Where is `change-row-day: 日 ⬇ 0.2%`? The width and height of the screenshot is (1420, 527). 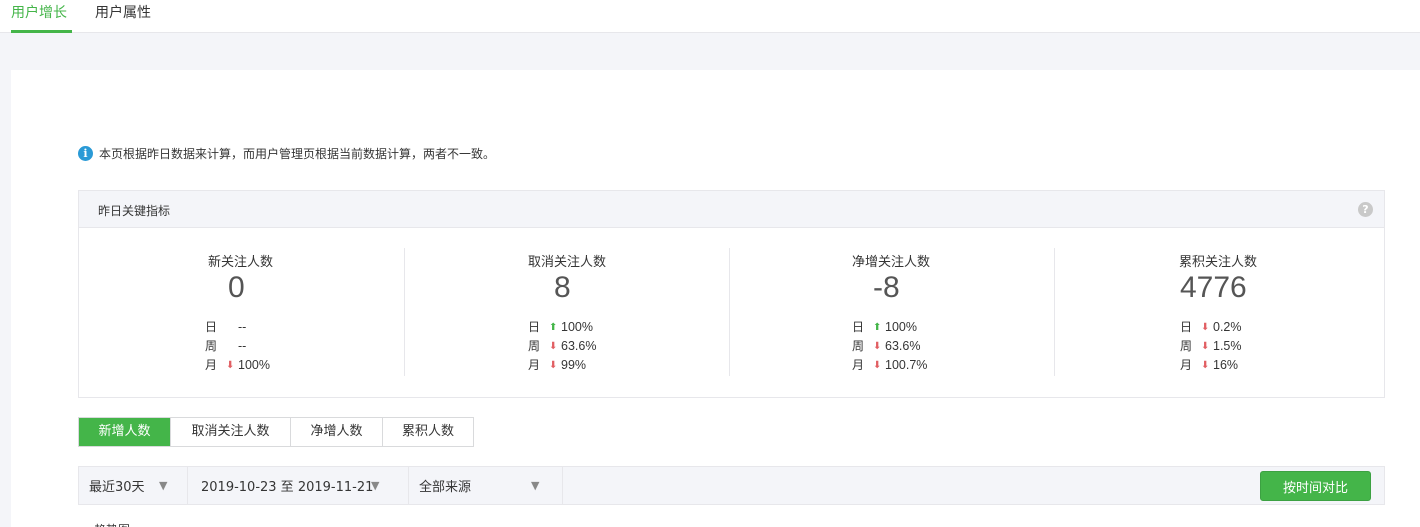
change-row-day: 日 ⬇ 0.2% is located at coordinates (1211, 327).